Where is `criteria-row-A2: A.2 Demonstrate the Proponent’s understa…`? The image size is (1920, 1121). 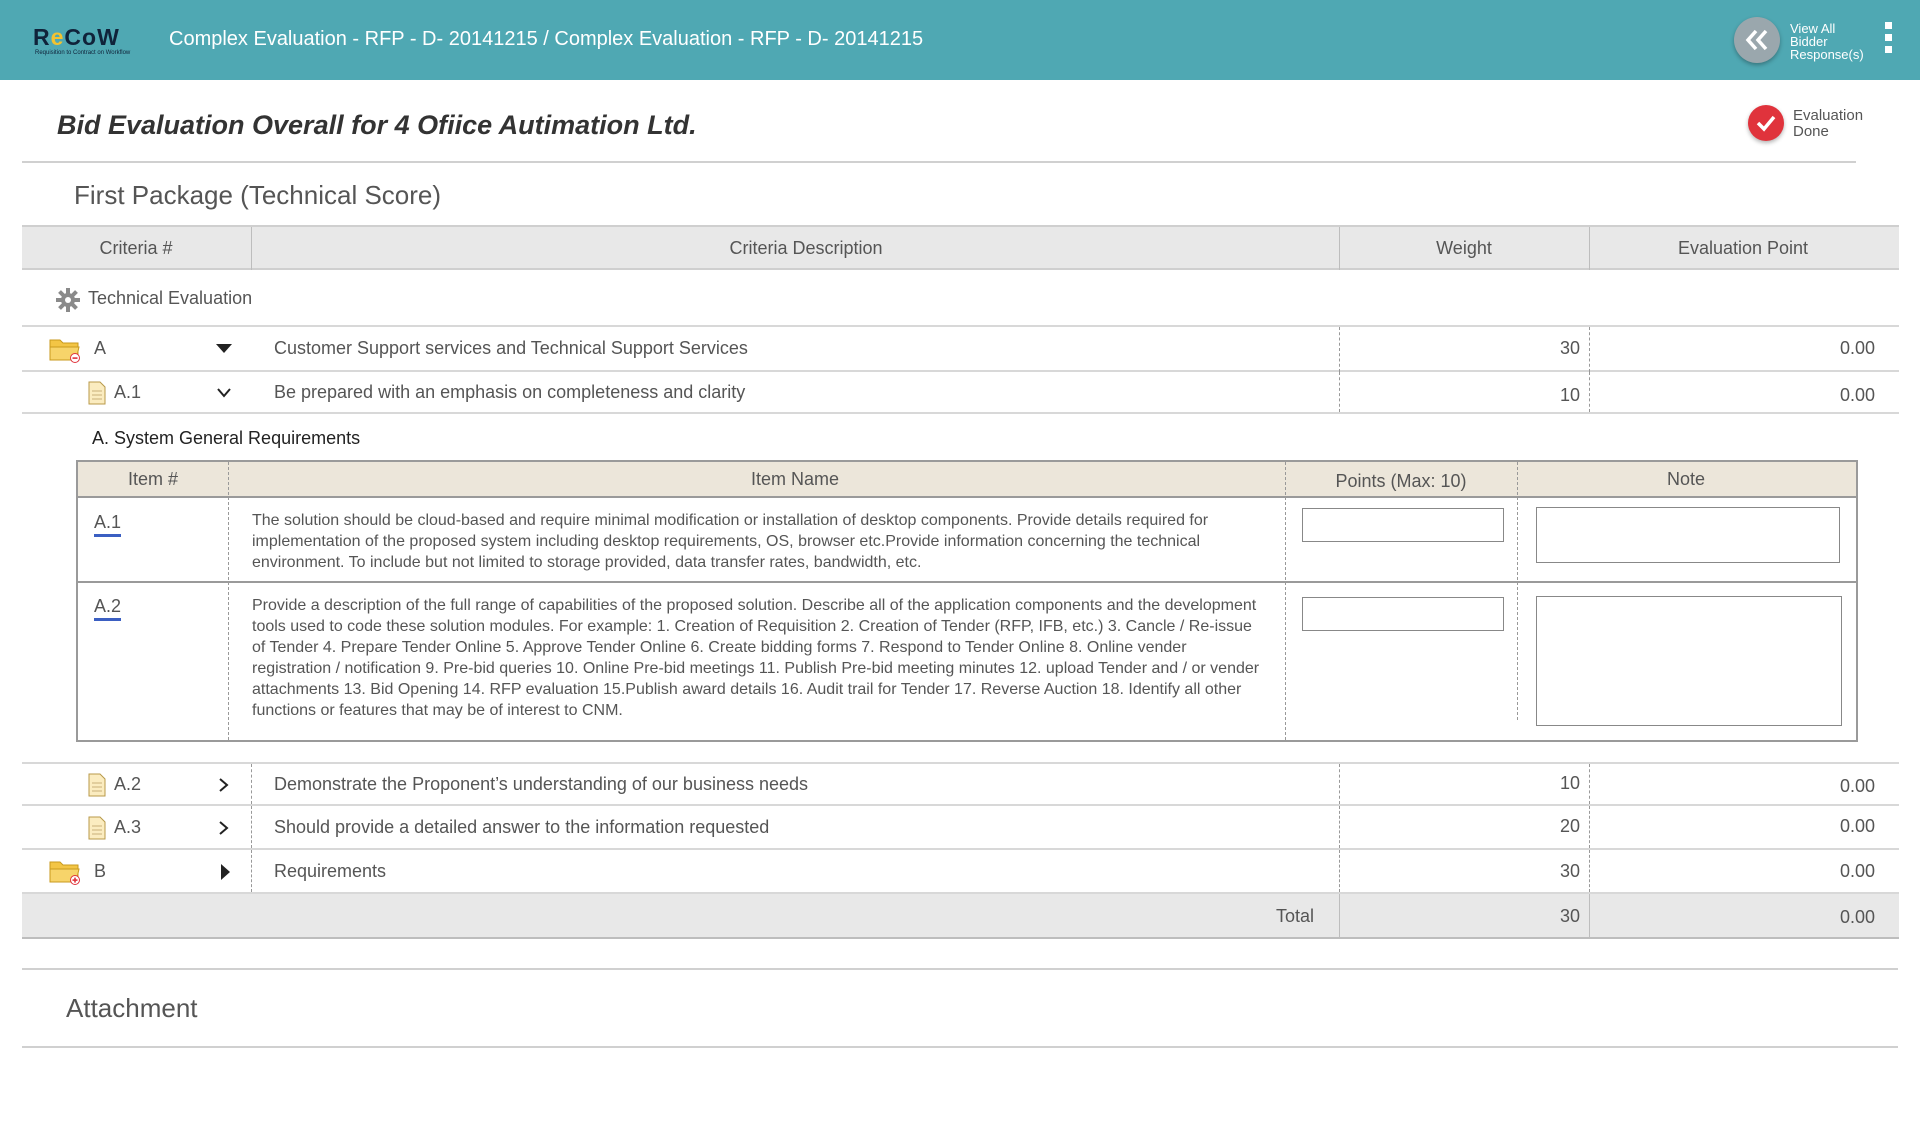 criteria-row-A2: A.2 Demonstrate the Proponent’s understa… is located at coordinates (960, 785).